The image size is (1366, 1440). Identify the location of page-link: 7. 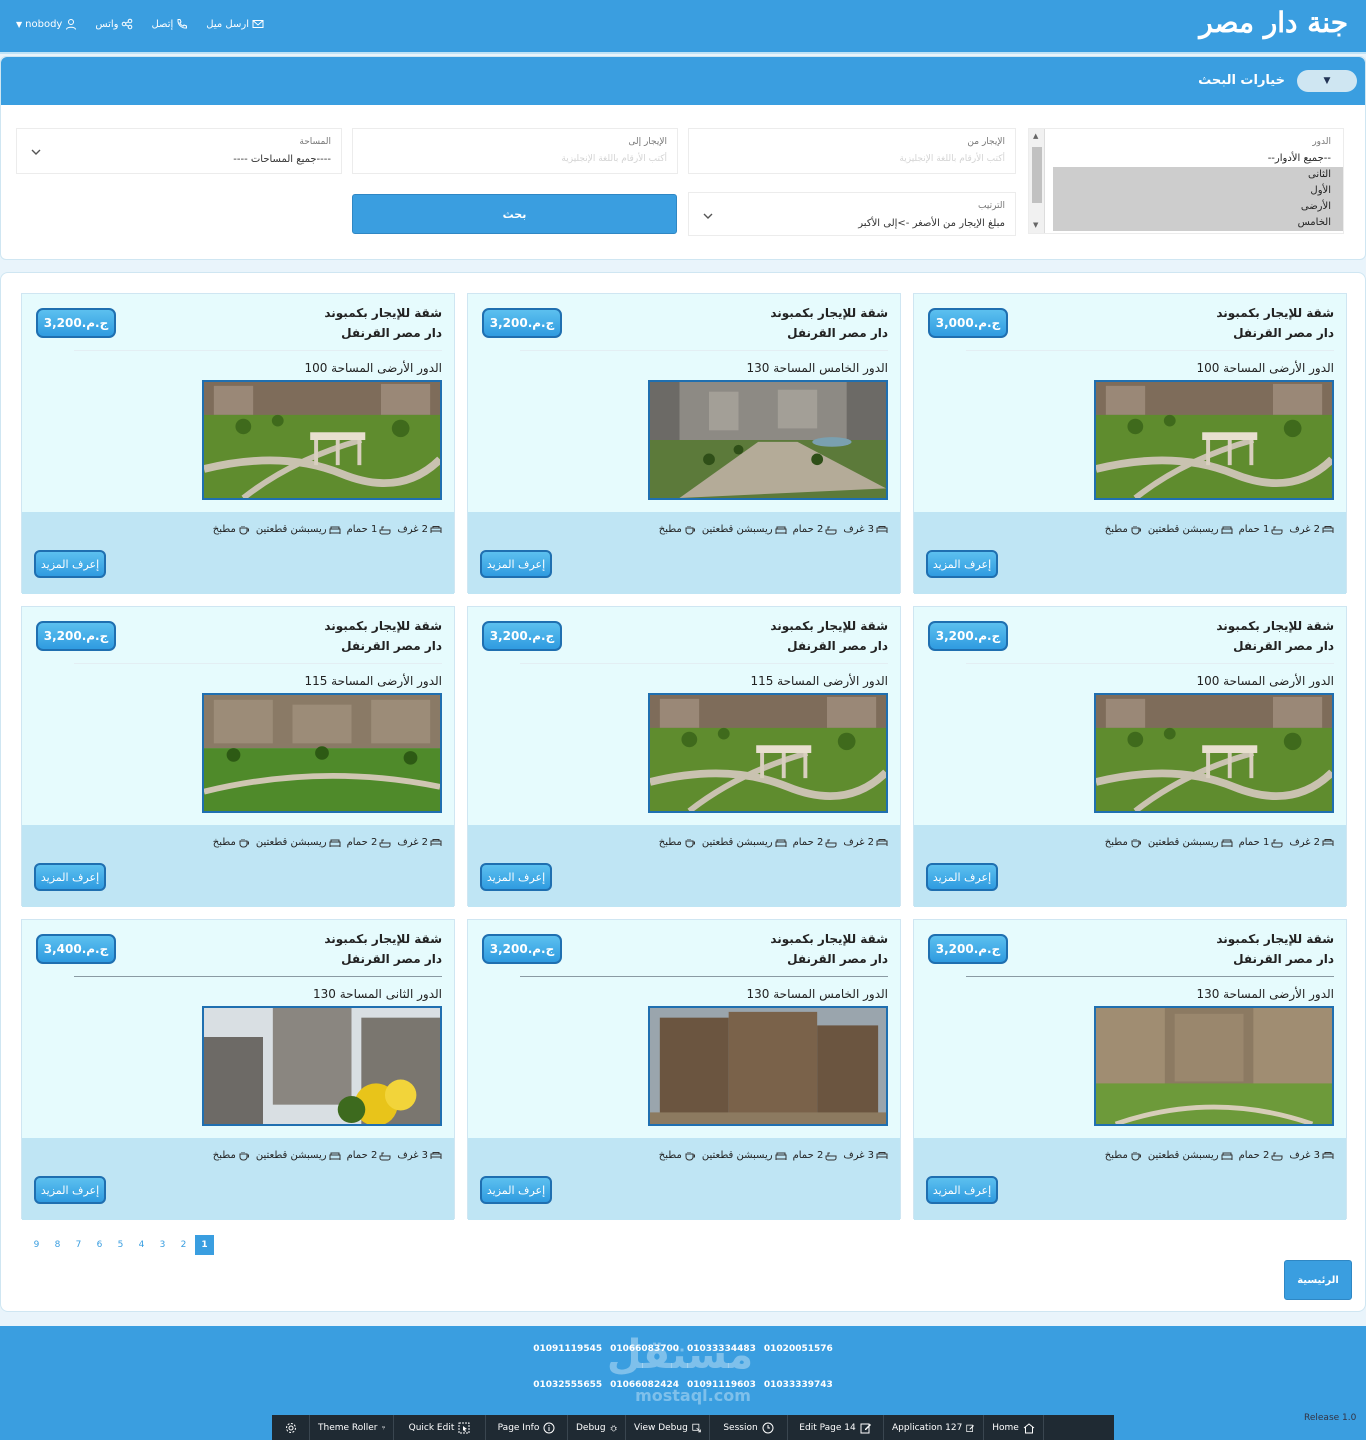
(78, 1245).